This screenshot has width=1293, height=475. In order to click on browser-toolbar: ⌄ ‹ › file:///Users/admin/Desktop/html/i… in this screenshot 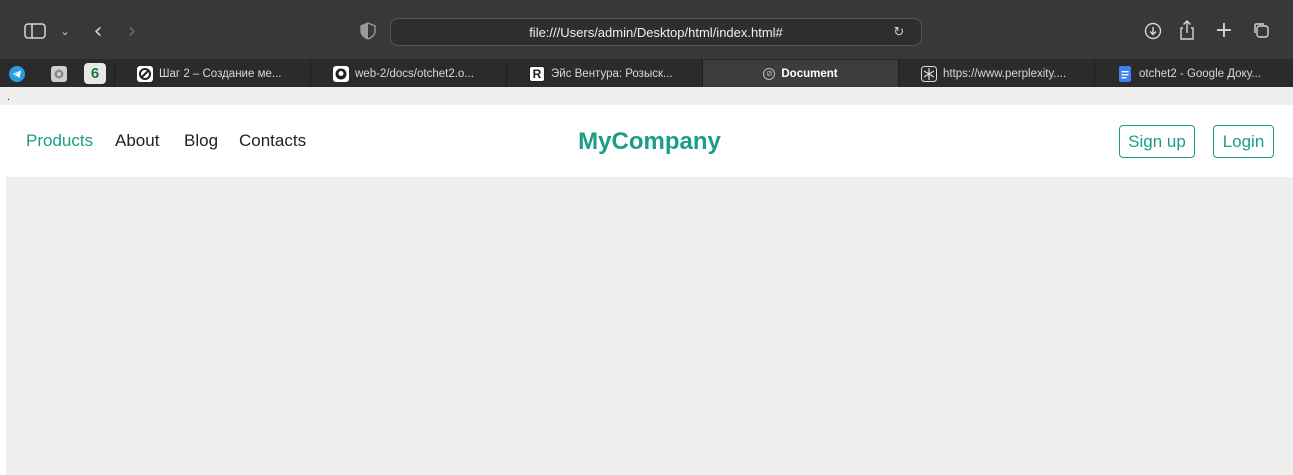, I will do `click(646, 30)`.